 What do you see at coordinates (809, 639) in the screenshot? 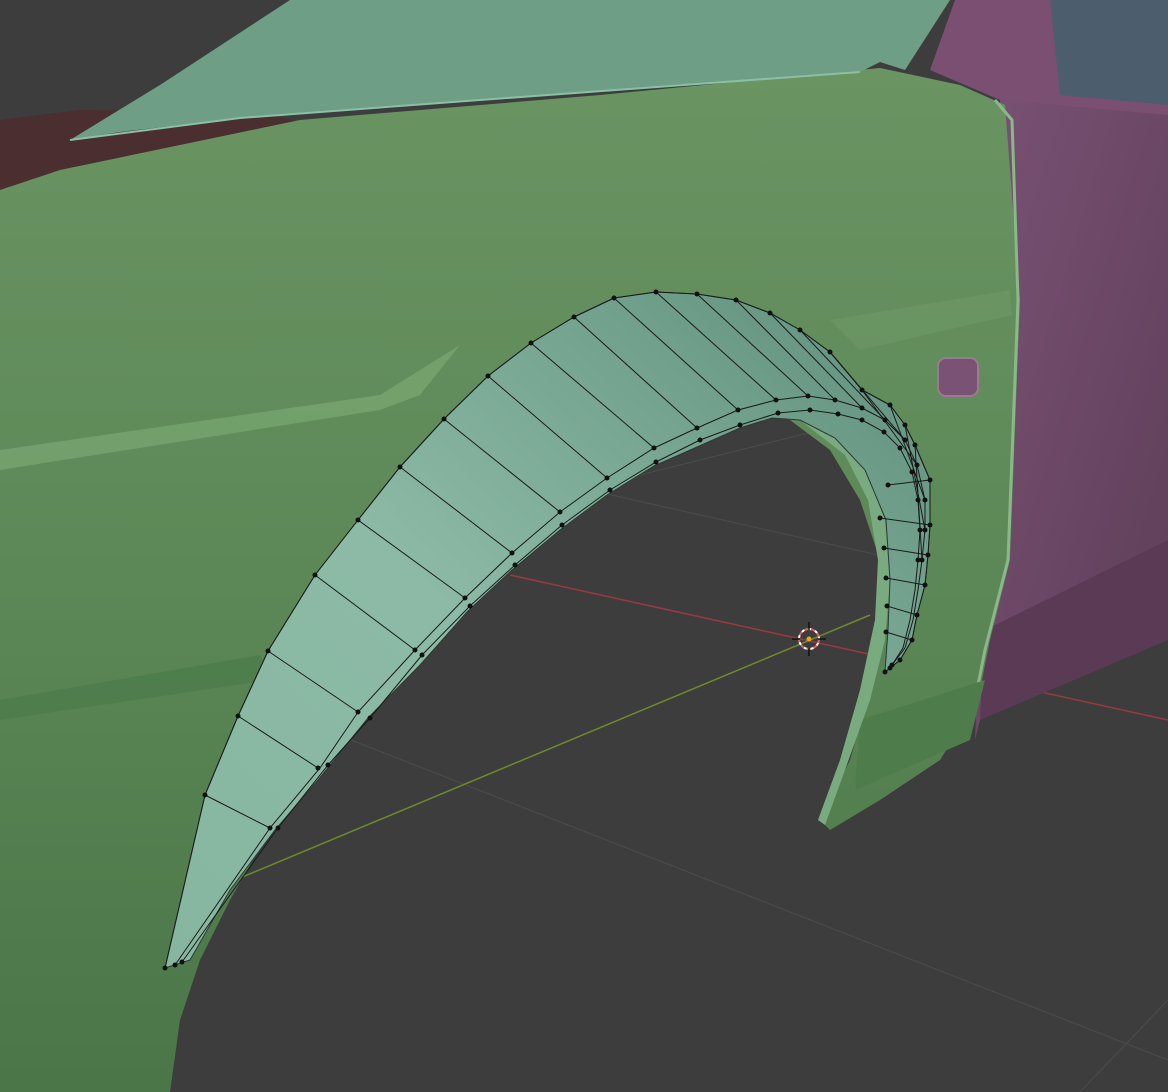
I see `3d-cursor-icon` at bounding box center [809, 639].